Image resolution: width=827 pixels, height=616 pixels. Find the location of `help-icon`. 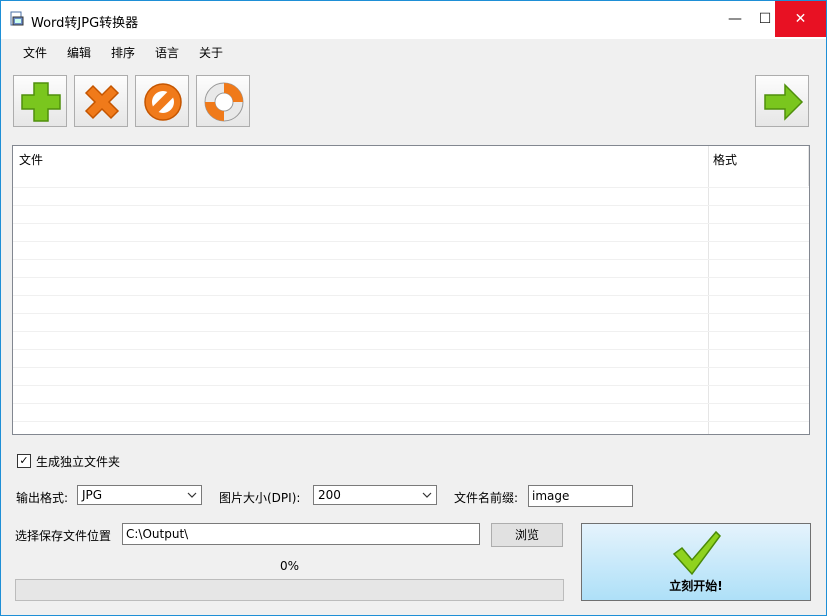

help-icon is located at coordinates (224, 102).